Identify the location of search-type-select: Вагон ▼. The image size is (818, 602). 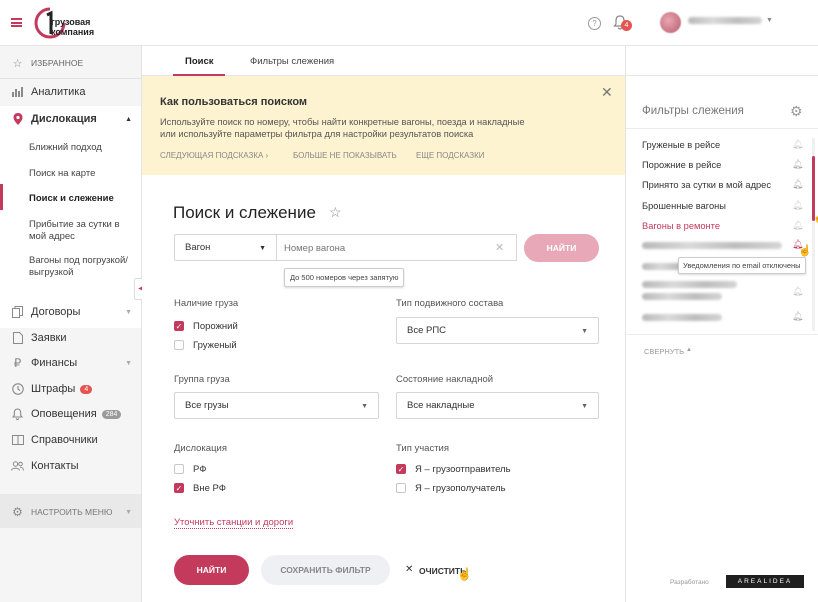
(225, 247).